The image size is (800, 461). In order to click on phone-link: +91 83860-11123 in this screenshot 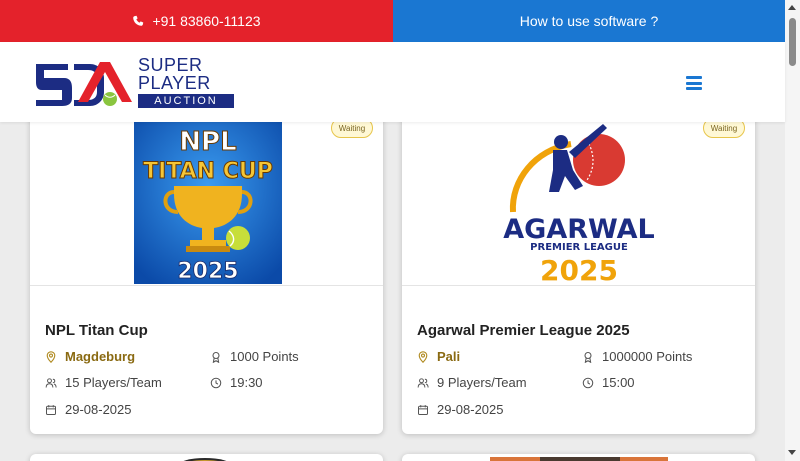, I will do `click(196, 21)`.